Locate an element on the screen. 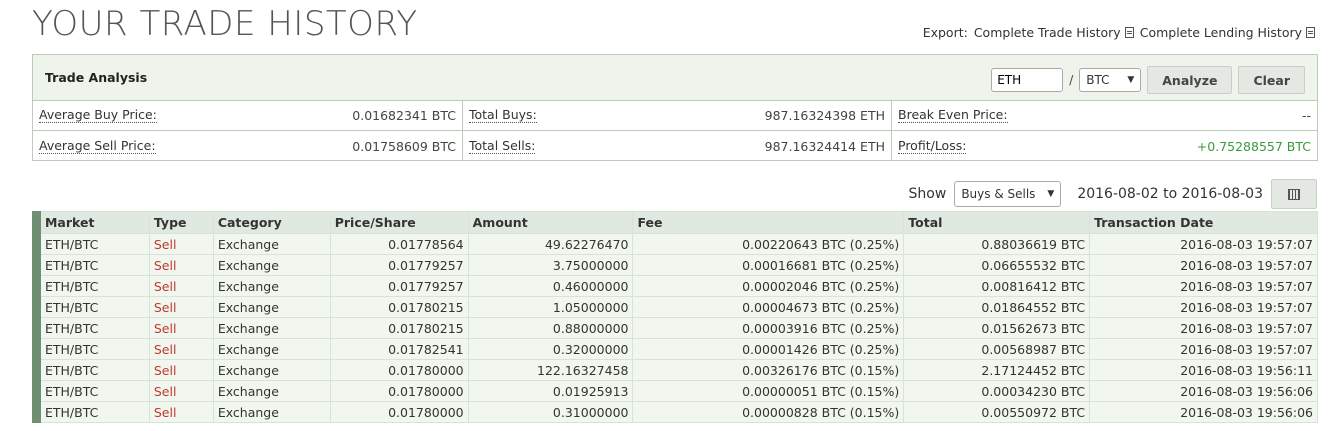 The height and width of the screenshot is (431, 1337). cell-amount: 1.05000000 is located at coordinates (550, 307).